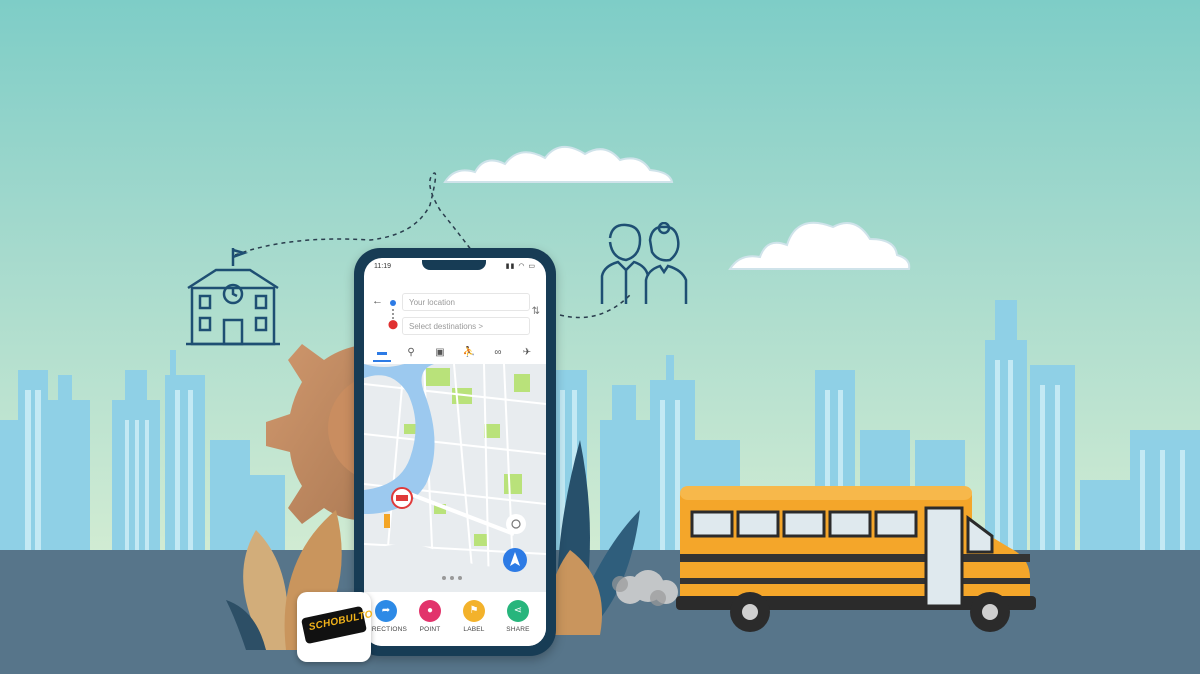  Describe the element at coordinates (520, 266) in the screenshot. I see `signal-wifi-battery-icon: ▮▮ ◠ ▭` at that location.